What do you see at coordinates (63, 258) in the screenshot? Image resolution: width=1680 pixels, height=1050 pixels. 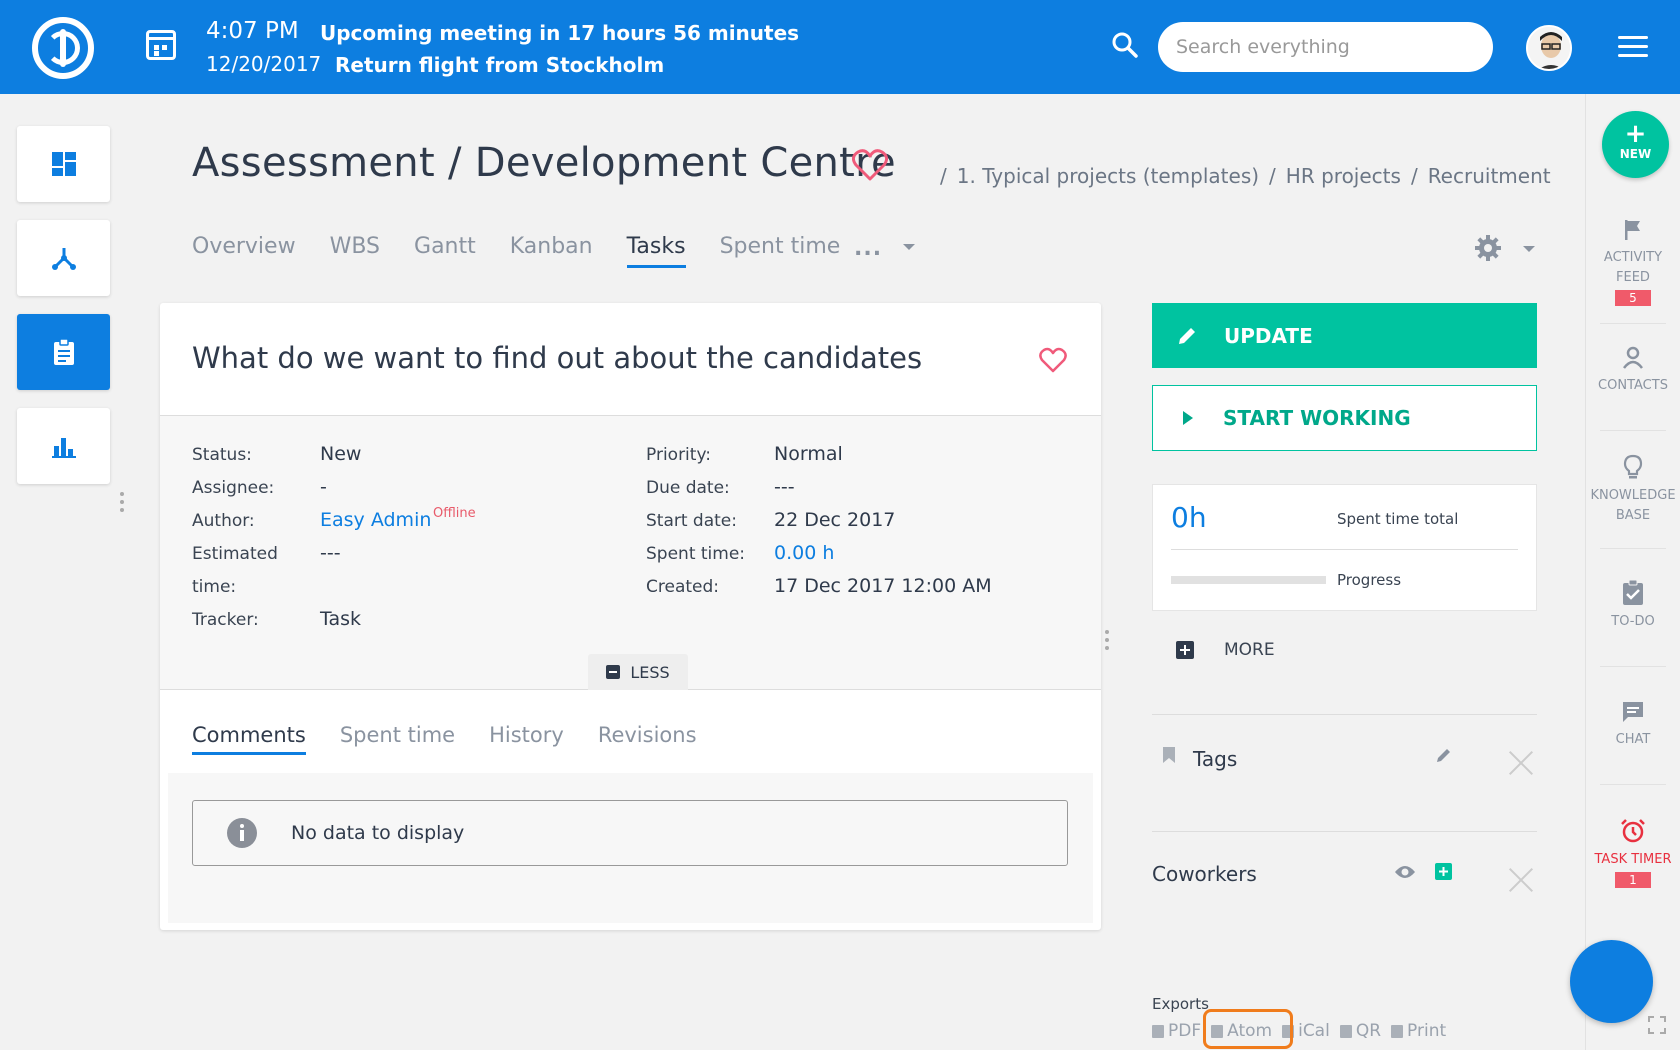 I see `left-nav-structure` at bounding box center [63, 258].